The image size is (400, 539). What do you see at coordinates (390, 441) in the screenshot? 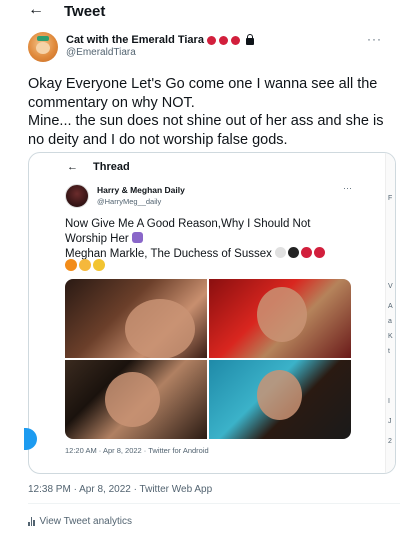
I see `strip-char: 2` at bounding box center [390, 441].